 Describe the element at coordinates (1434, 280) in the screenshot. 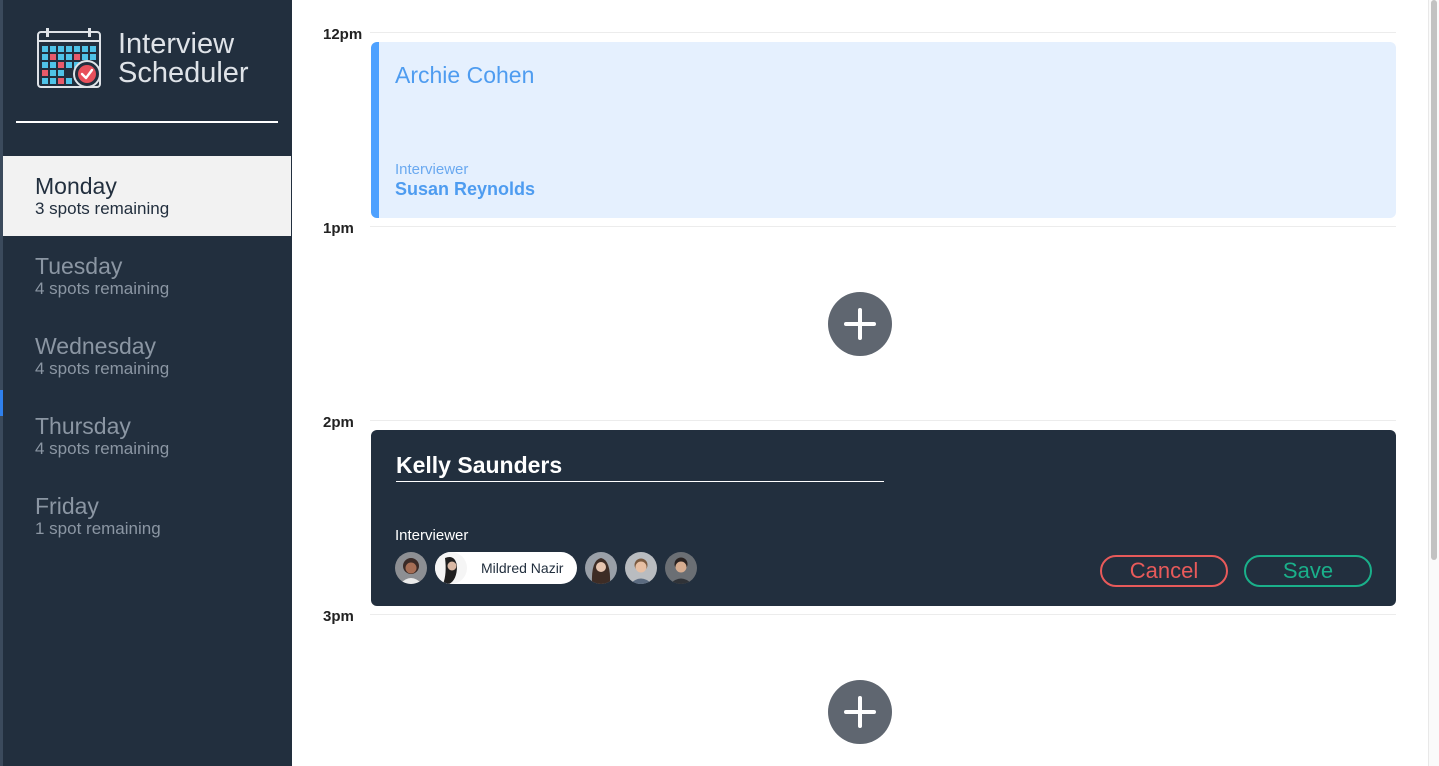

I see `scrollbar-thumb` at that location.